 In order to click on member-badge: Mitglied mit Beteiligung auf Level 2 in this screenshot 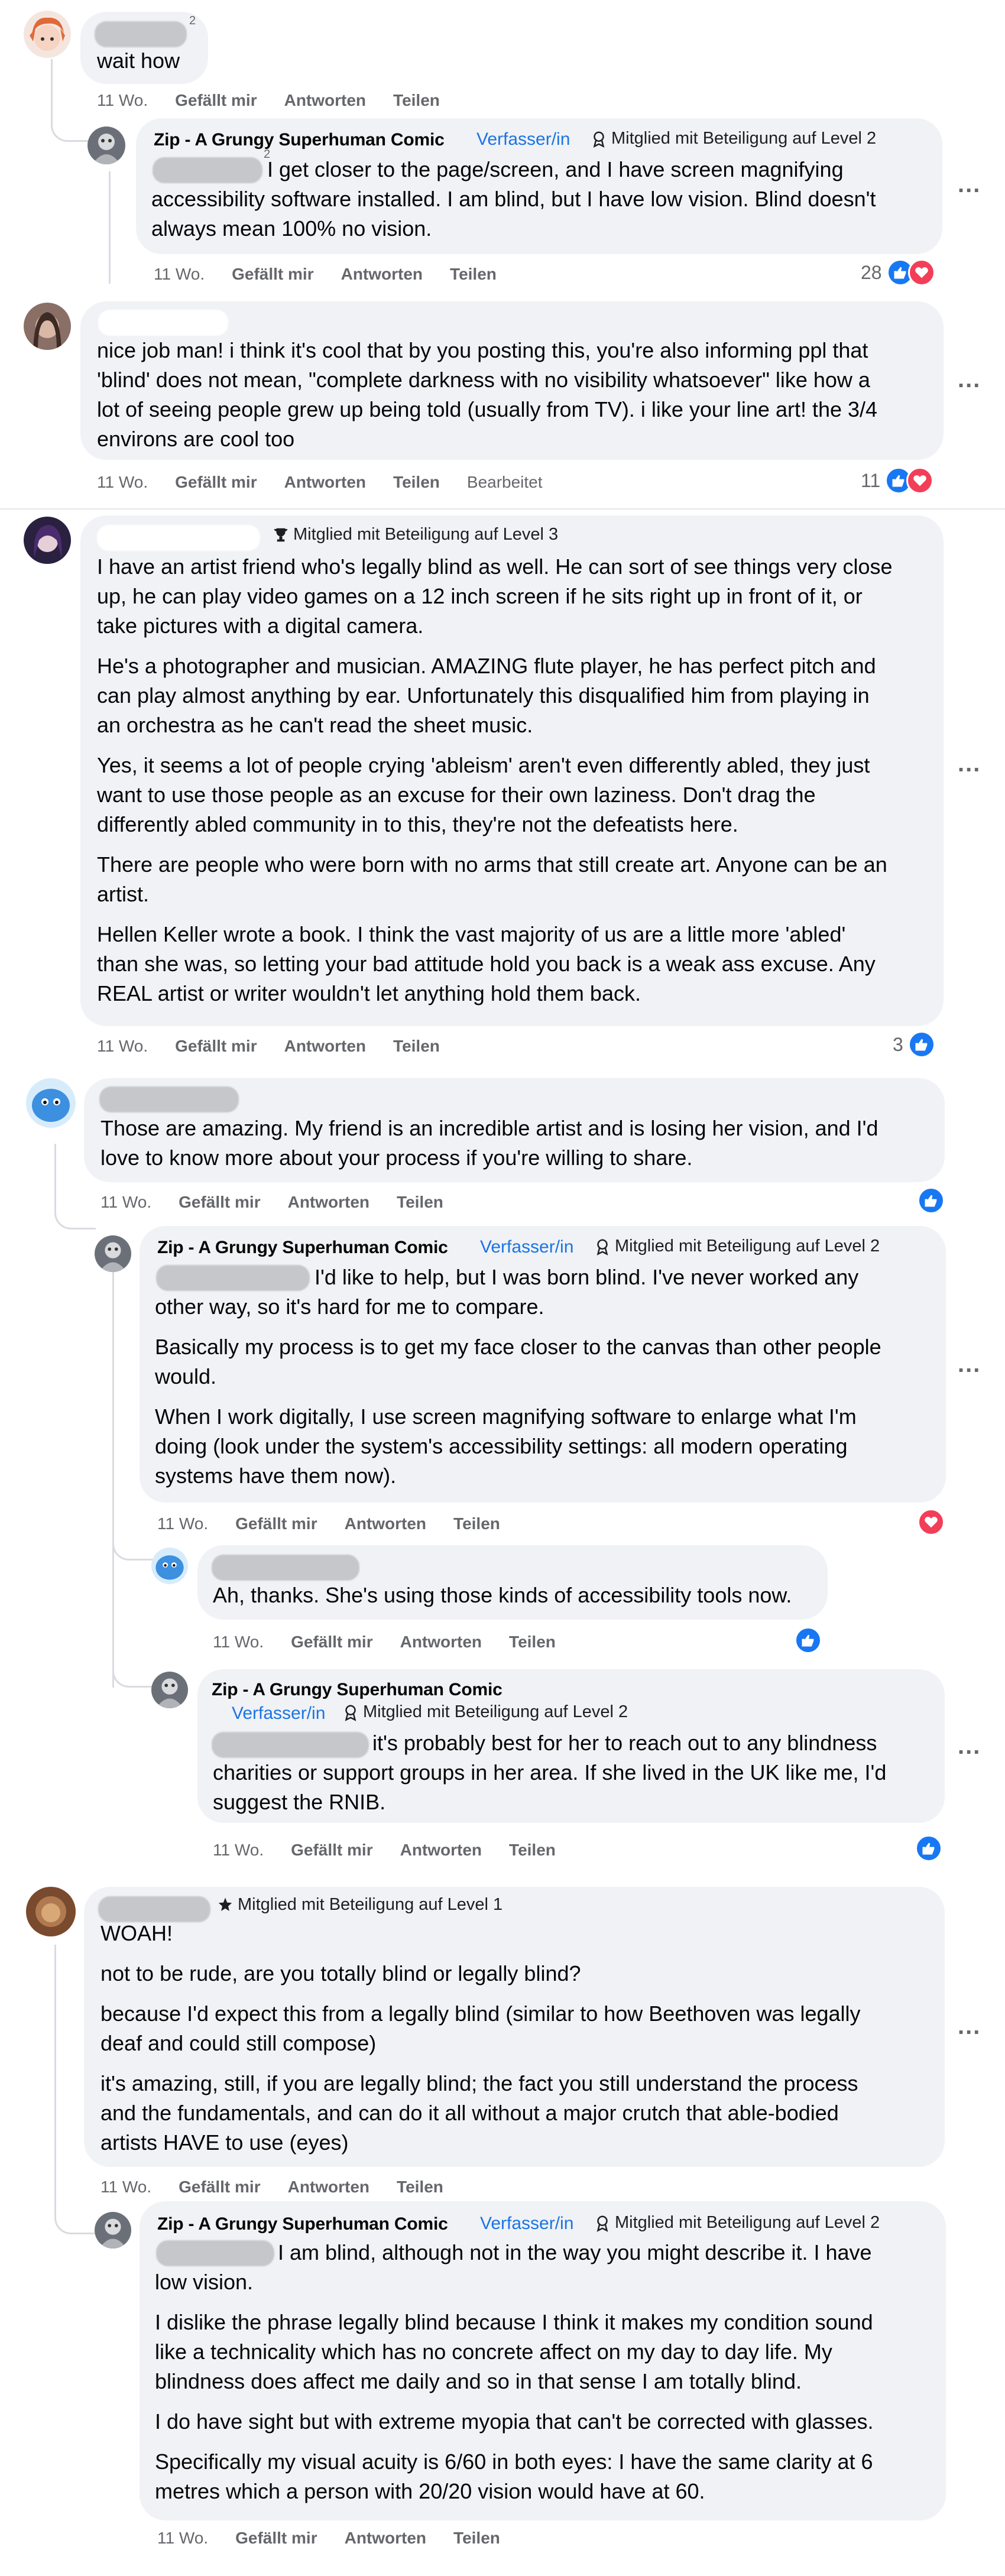, I will do `click(737, 1246)`.